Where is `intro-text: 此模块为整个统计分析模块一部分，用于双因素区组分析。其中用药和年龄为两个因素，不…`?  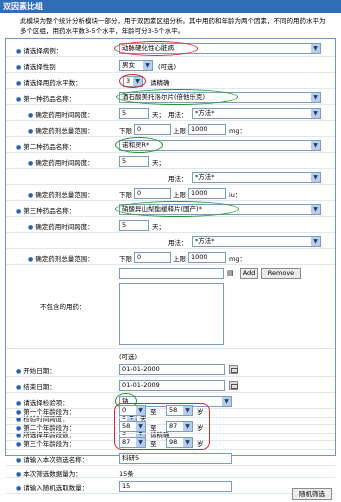
intro-text: 此模块为整个统计分析模块一部分，用于双因素区组分析。其中用药和年龄为两个因素，不… is located at coordinates (173, 26).